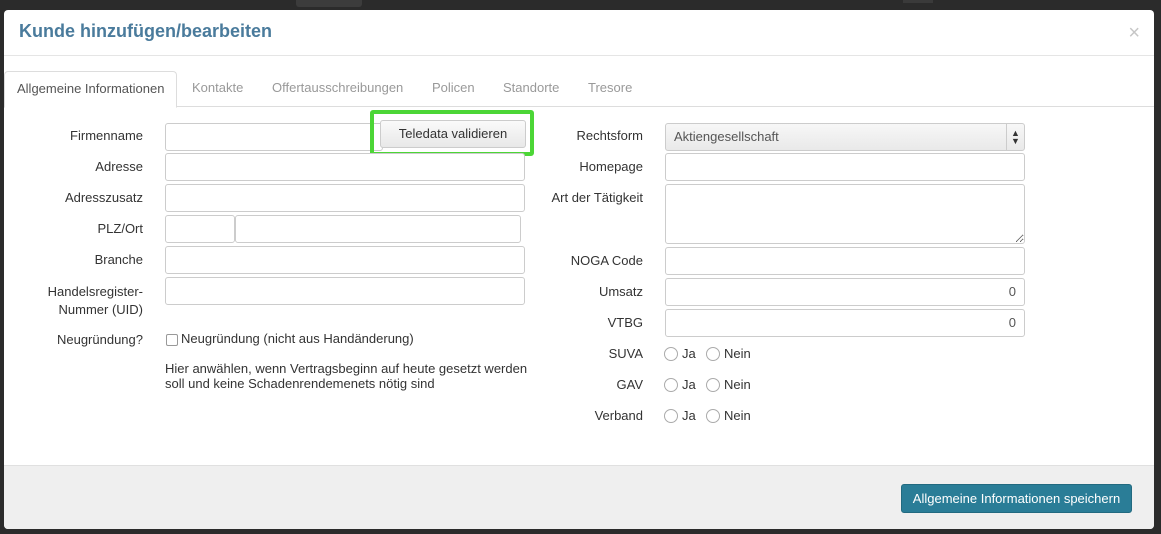 The height and width of the screenshot is (534, 1161). What do you see at coordinates (378, 229) in the screenshot?
I see `ort-input` at bounding box center [378, 229].